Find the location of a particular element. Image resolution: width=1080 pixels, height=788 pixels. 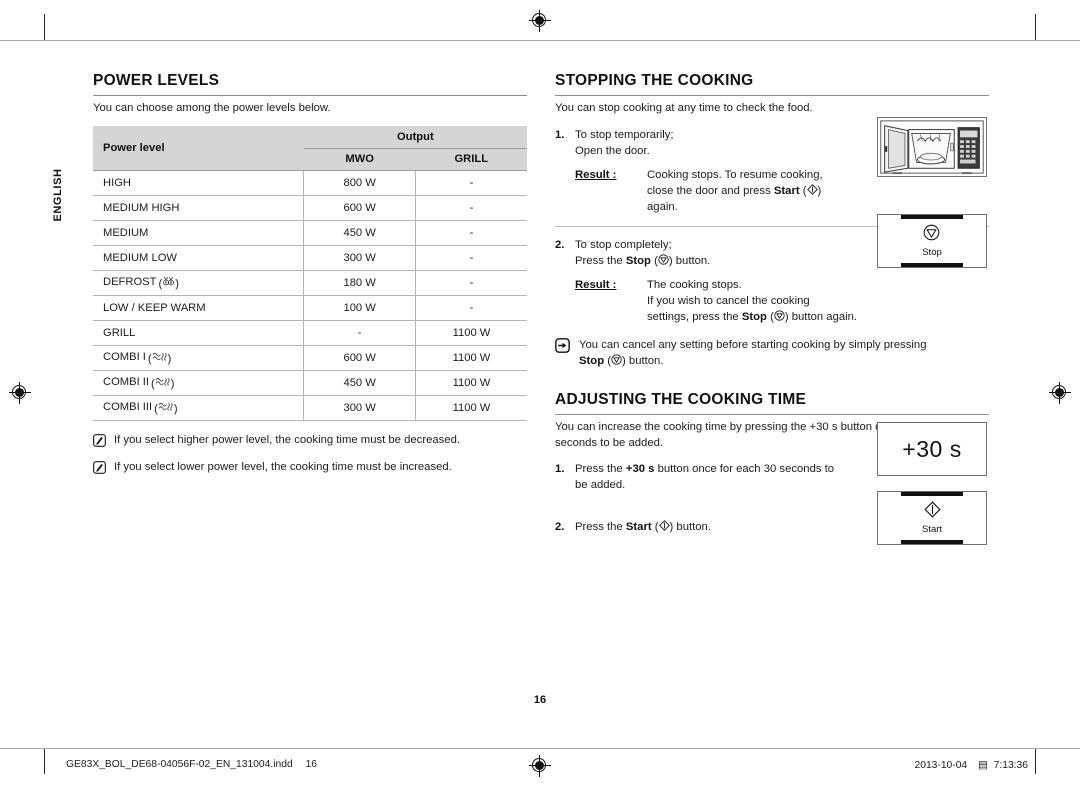

power-level-name-cell: GRILL is located at coordinates (199, 333).